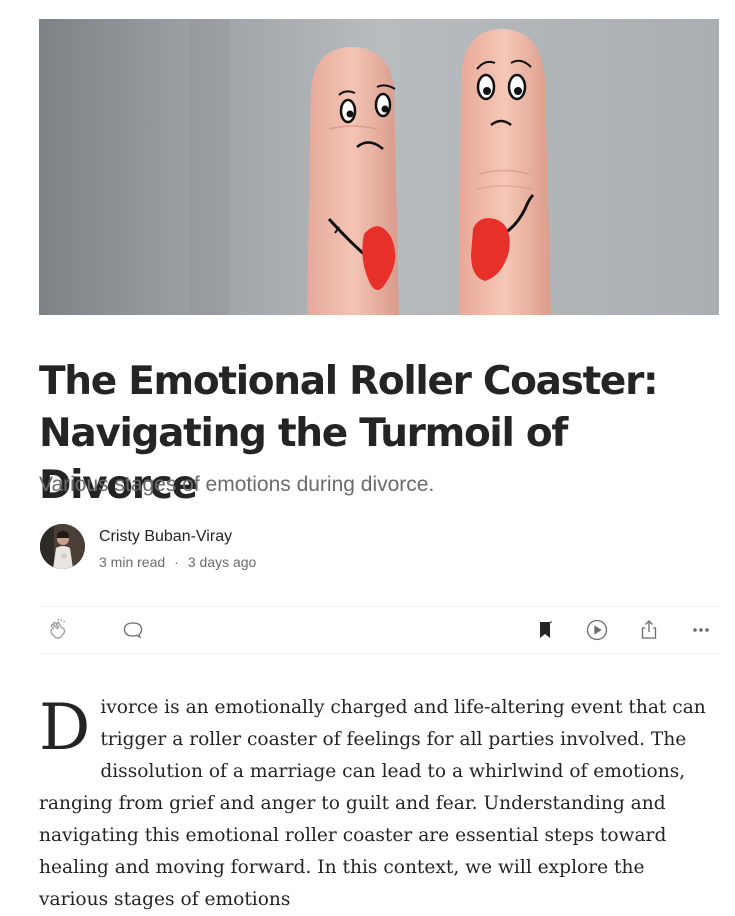  What do you see at coordinates (65, 728) in the screenshot?
I see `drop-cap: D` at bounding box center [65, 728].